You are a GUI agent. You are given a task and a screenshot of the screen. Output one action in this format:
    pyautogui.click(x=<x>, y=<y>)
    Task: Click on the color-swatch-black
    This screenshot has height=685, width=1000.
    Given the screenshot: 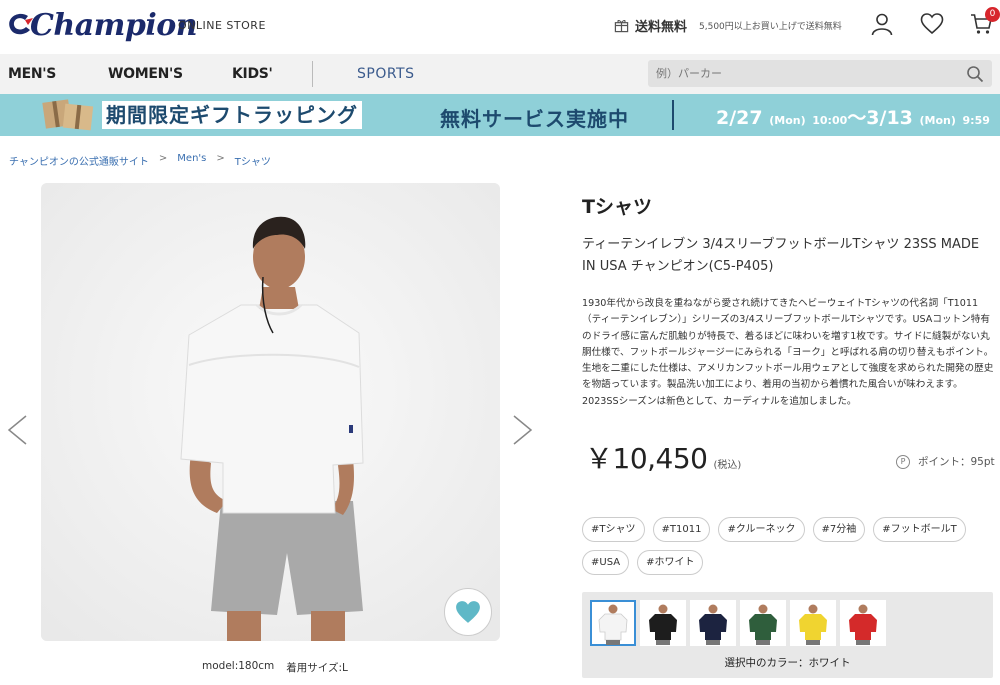 What is the action you would take?
    pyautogui.click(x=663, y=623)
    